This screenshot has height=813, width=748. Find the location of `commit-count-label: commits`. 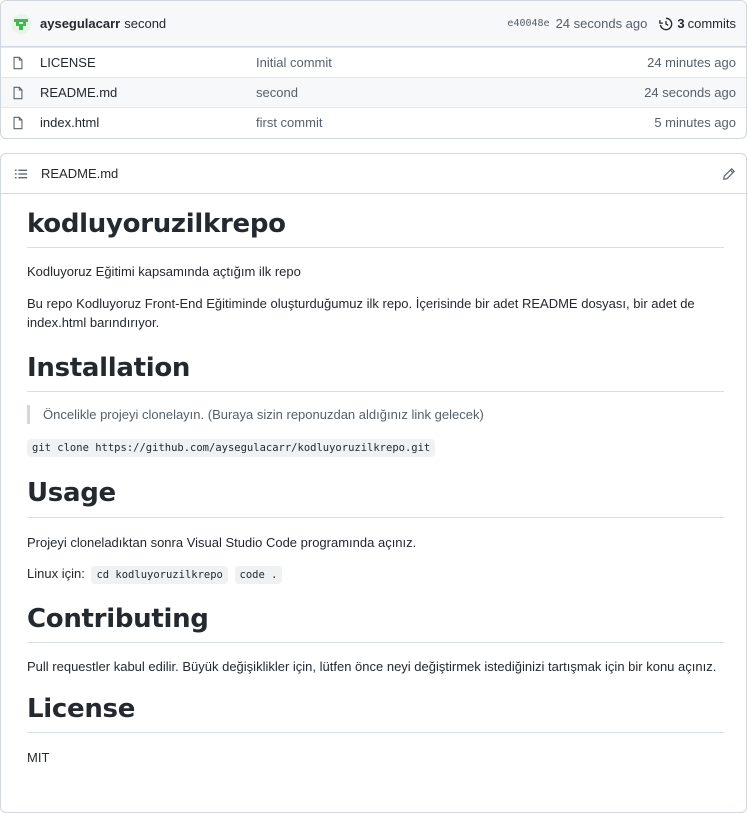

commit-count-label: commits is located at coordinates (712, 23).